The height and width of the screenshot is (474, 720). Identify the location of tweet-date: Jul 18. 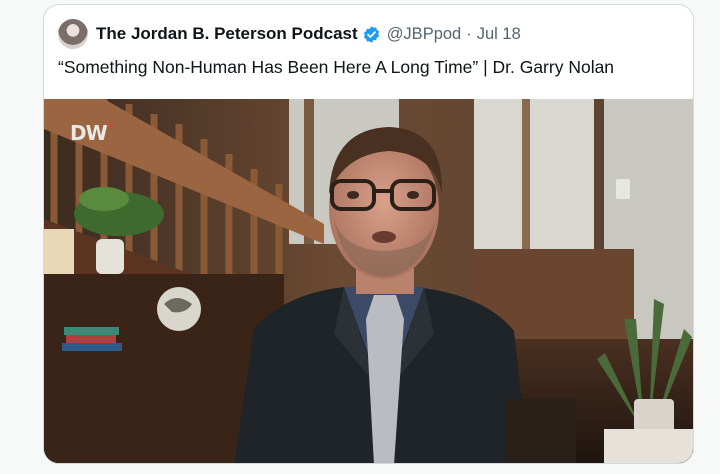
(499, 34).